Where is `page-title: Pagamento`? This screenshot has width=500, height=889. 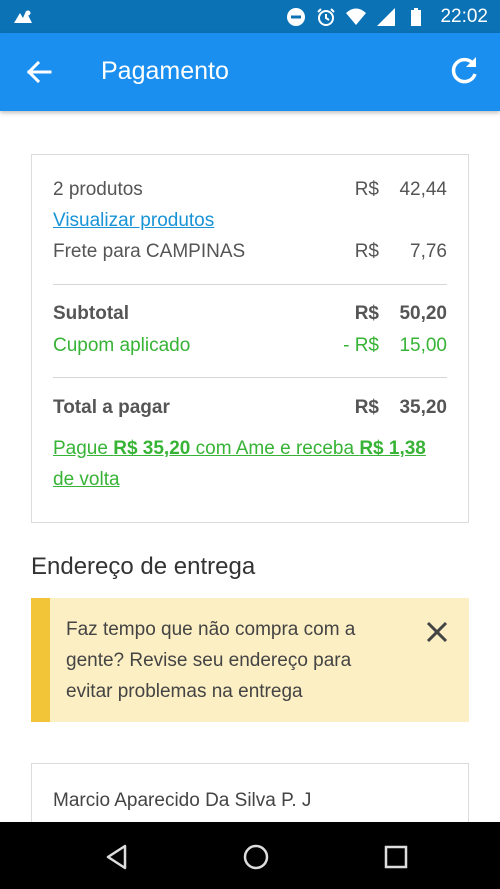 page-title: Pagamento is located at coordinates (165, 71).